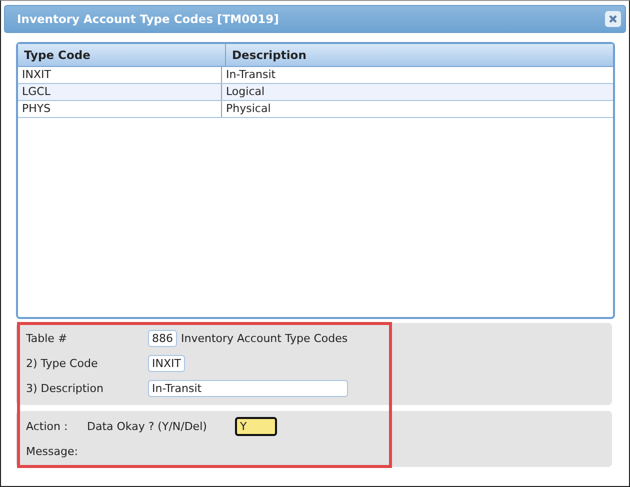 This screenshot has height=487, width=630. I want to click on table-cell-text: Physical, so click(248, 109).